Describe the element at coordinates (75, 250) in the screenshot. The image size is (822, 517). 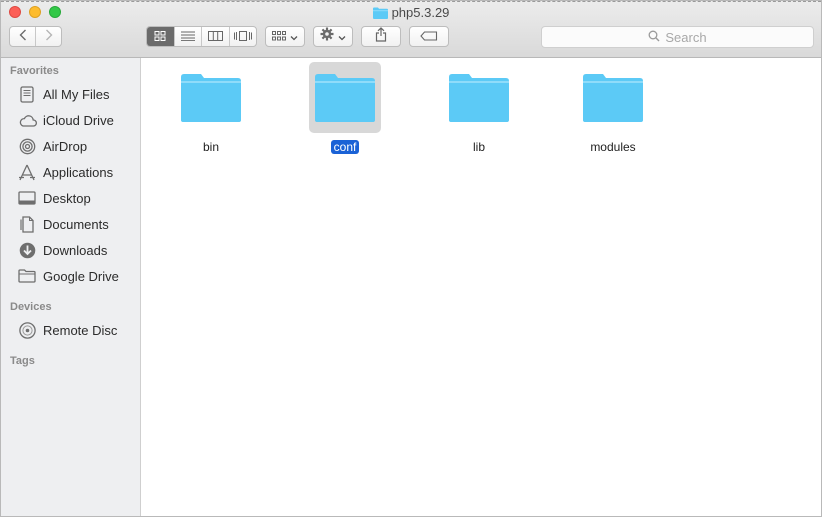
I see `sidebar-item-label: Downloads` at that location.